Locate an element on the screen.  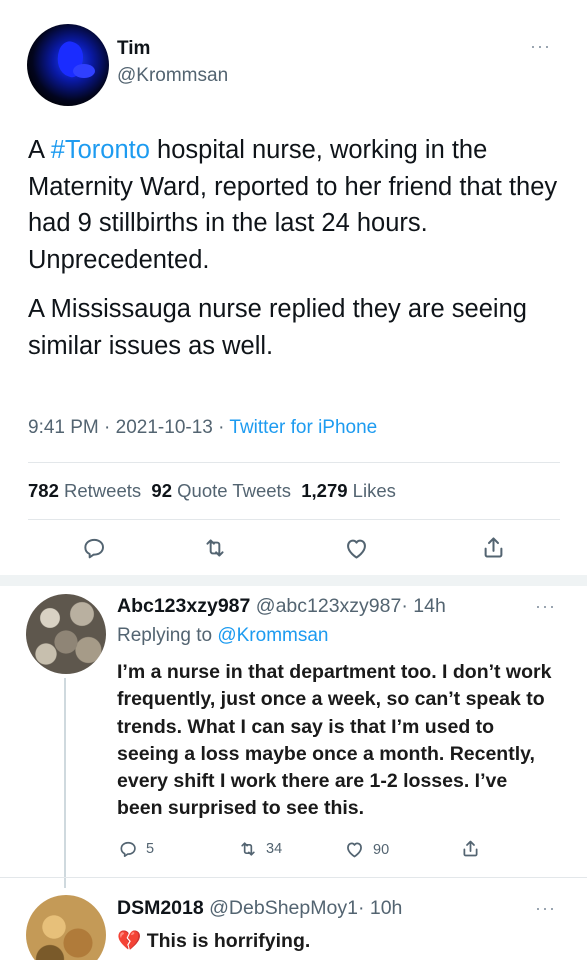
reply-header: Abc123xzy987 @abc123xzy987· 14h is located at coordinates (281, 606).